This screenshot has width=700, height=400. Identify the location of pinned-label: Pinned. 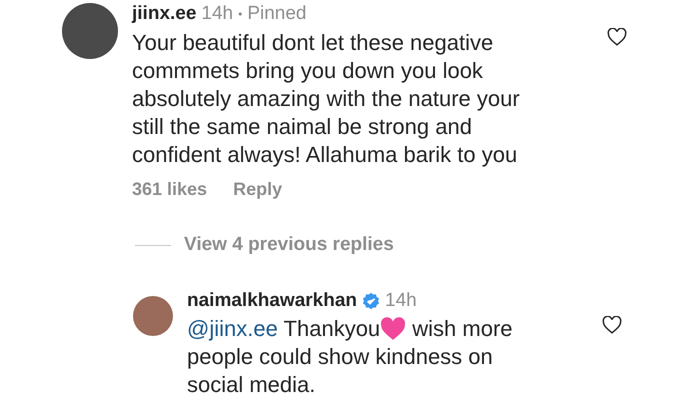
(276, 14).